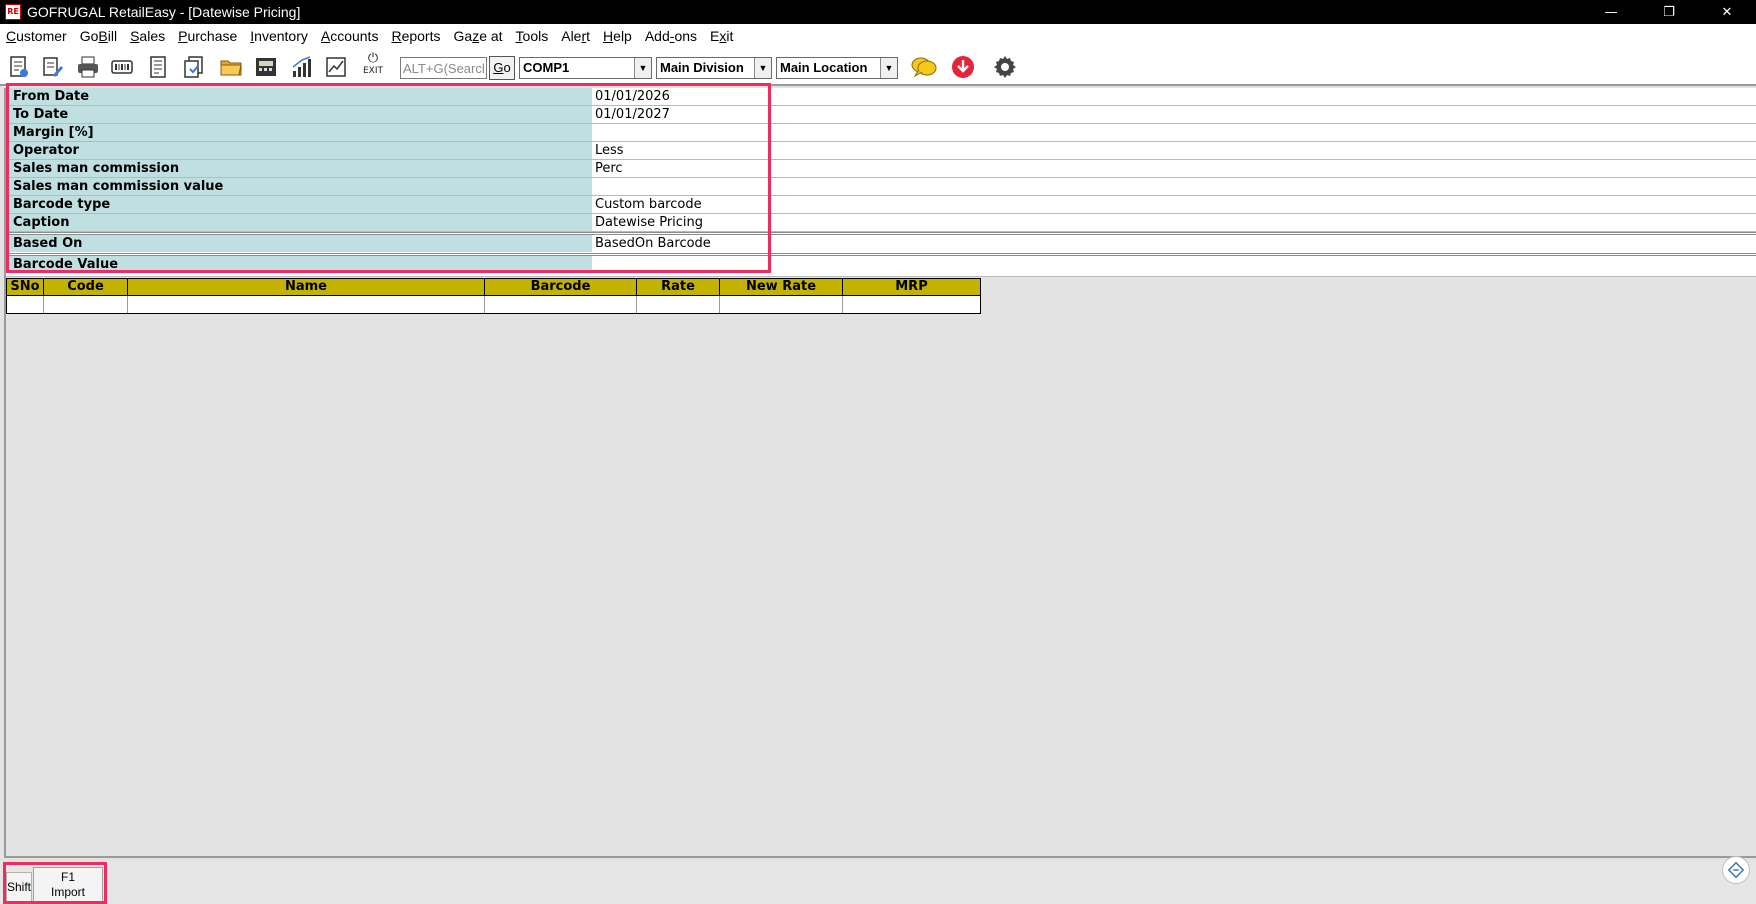 The image size is (1756, 904). Describe the element at coordinates (722, 36) in the screenshot. I see `menu-exit: Exit` at that location.